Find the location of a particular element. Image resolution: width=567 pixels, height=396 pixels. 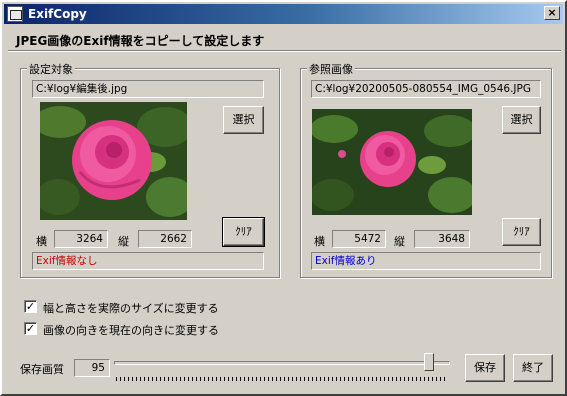

quality-slider-ticks is located at coordinates (282, 379).